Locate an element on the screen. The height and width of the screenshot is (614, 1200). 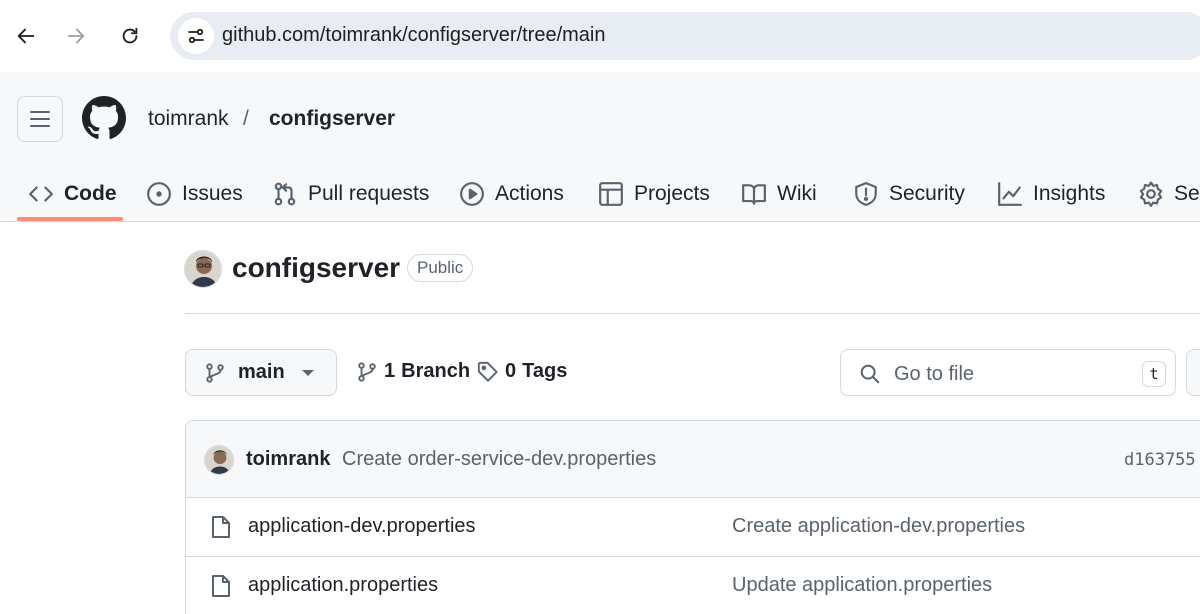
commit-sha: d163755 · is located at coordinates (1162, 460).